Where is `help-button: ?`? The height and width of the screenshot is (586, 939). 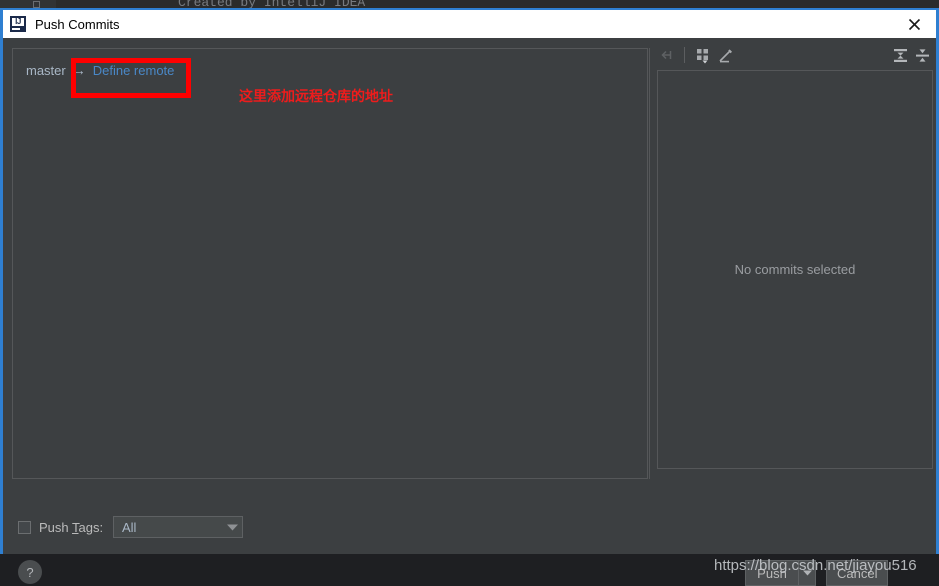
help-button: ? is located at coordinates (30, 572).